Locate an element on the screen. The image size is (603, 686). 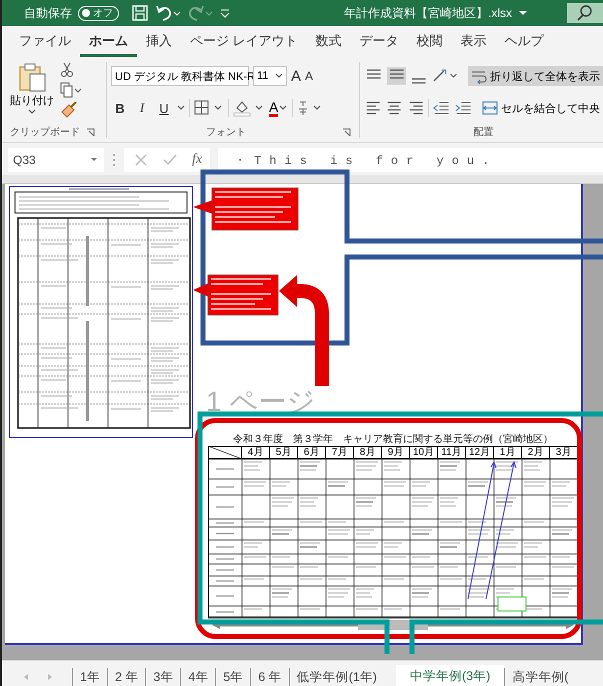
autosave-label: 自動保存 is located at coordinates (48, 13).